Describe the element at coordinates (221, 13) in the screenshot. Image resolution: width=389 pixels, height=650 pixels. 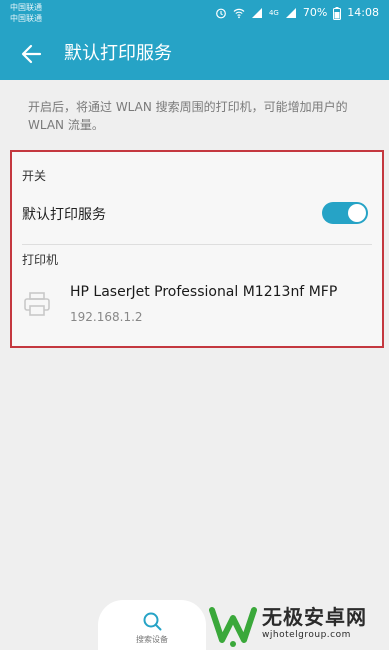
I see `alarm-icon` at that location.